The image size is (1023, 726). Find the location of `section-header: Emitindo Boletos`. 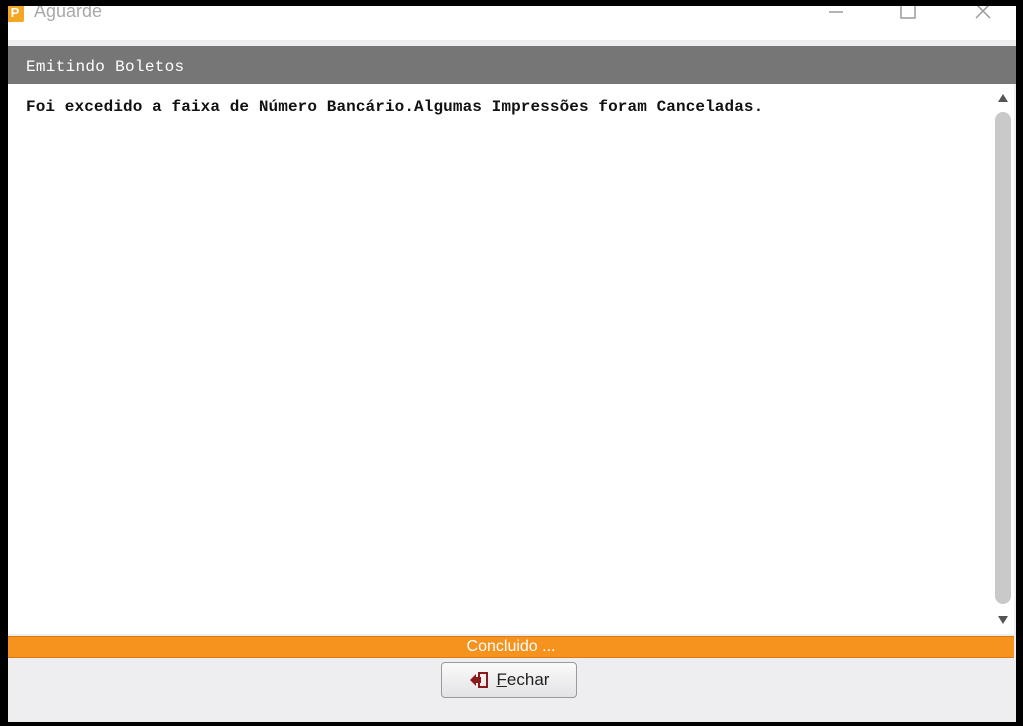

section-header: Emitindo Boletos is located at coordinates (512, 65).